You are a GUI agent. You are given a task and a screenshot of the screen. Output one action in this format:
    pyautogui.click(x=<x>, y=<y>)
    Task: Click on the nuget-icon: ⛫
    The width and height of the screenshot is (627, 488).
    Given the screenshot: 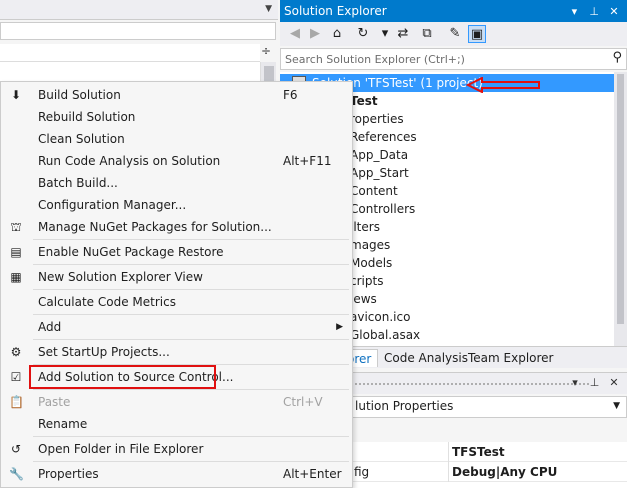 What is the action you would take?
    pyautogui.click(x=16, y=227)
    